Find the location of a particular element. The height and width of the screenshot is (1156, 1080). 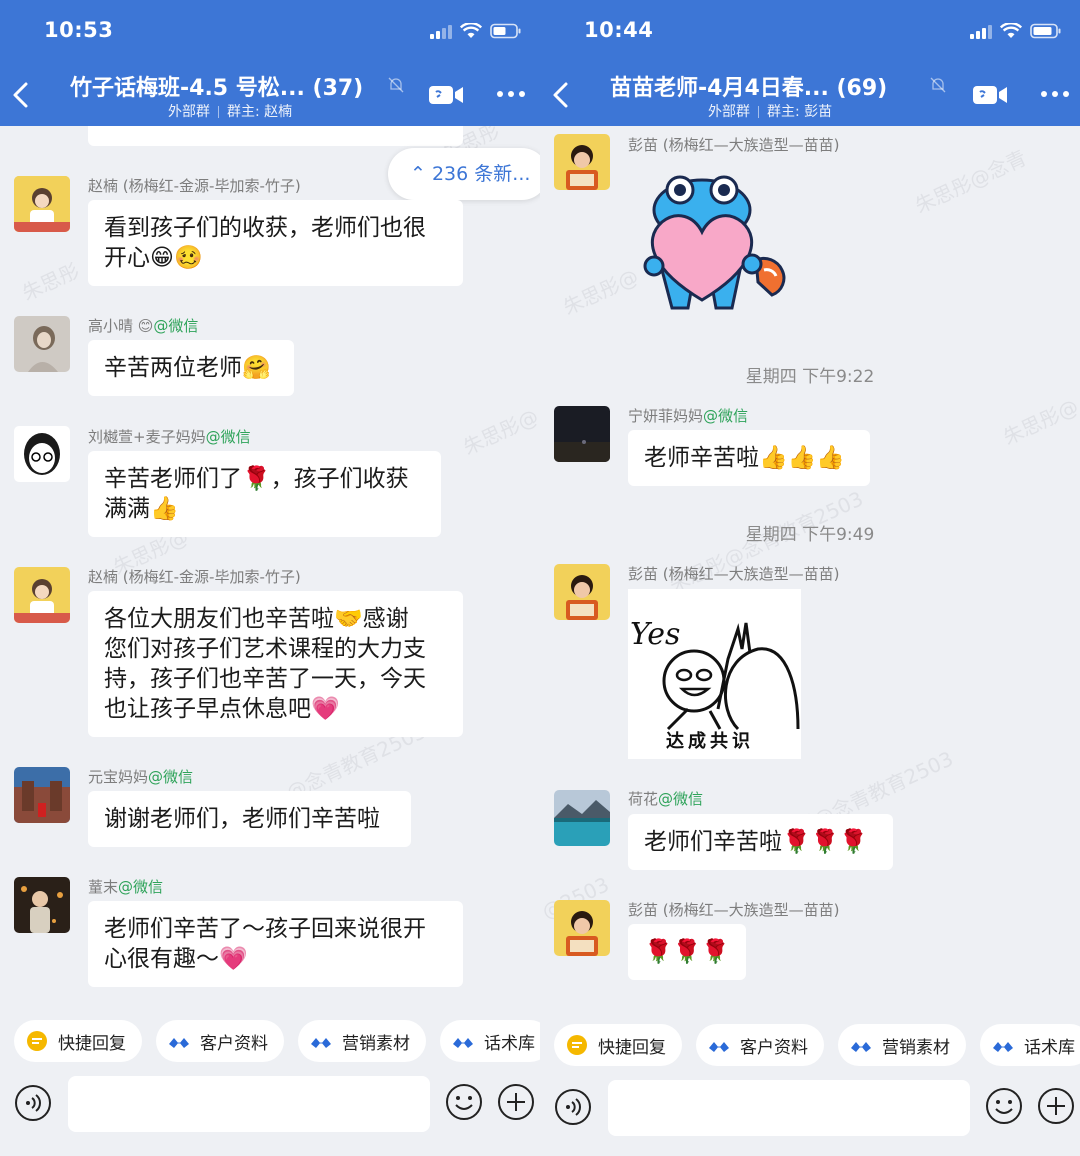

message-bubble: 辛苦老师们了🌹，孩子们收获 满满👍 is located at coordinates (264, 494).